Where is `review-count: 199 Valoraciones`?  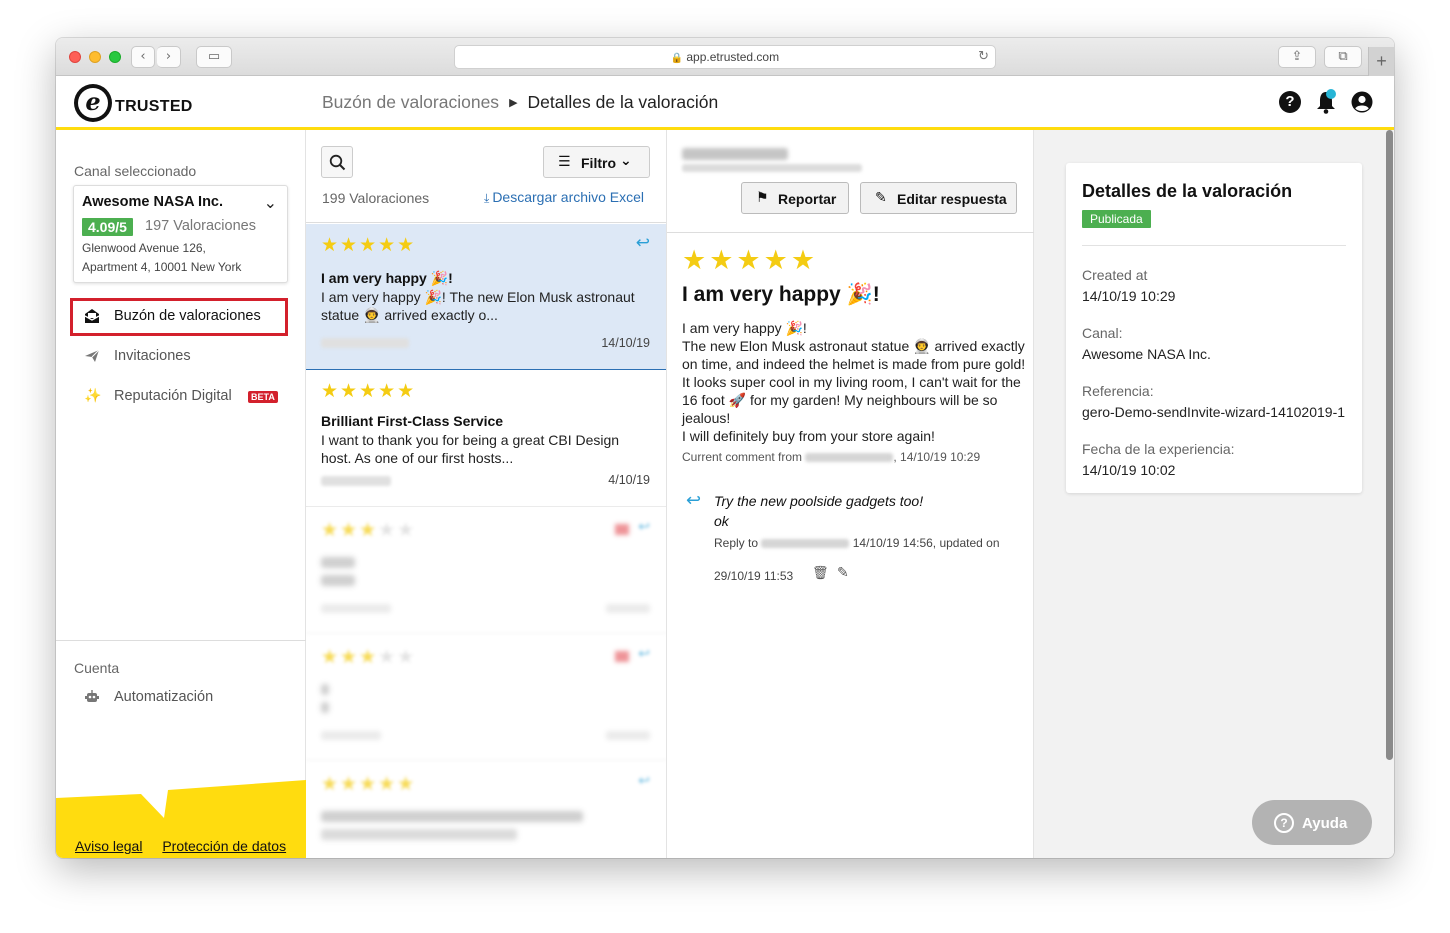 review-count: 199 Valoraciones is located at coordinates (376, 198).